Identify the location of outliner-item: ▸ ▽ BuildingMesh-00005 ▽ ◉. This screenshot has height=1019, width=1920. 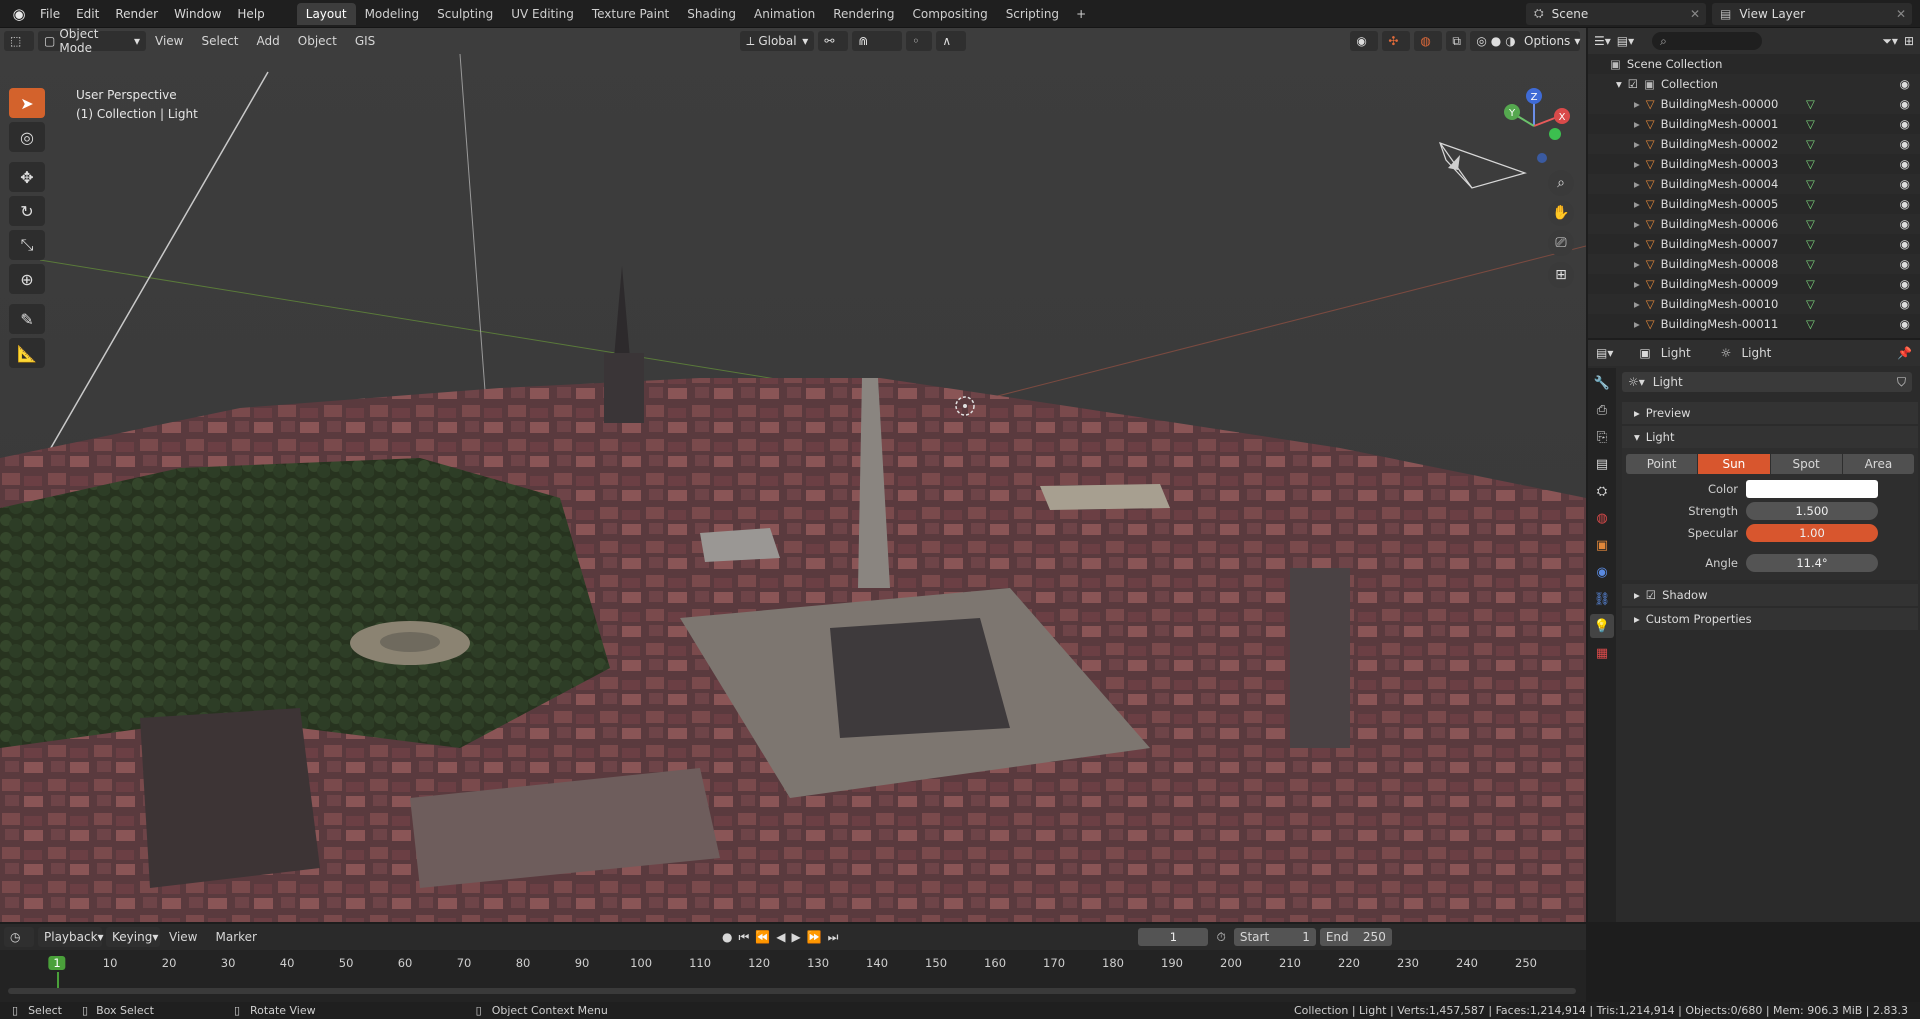
(1754, 204).